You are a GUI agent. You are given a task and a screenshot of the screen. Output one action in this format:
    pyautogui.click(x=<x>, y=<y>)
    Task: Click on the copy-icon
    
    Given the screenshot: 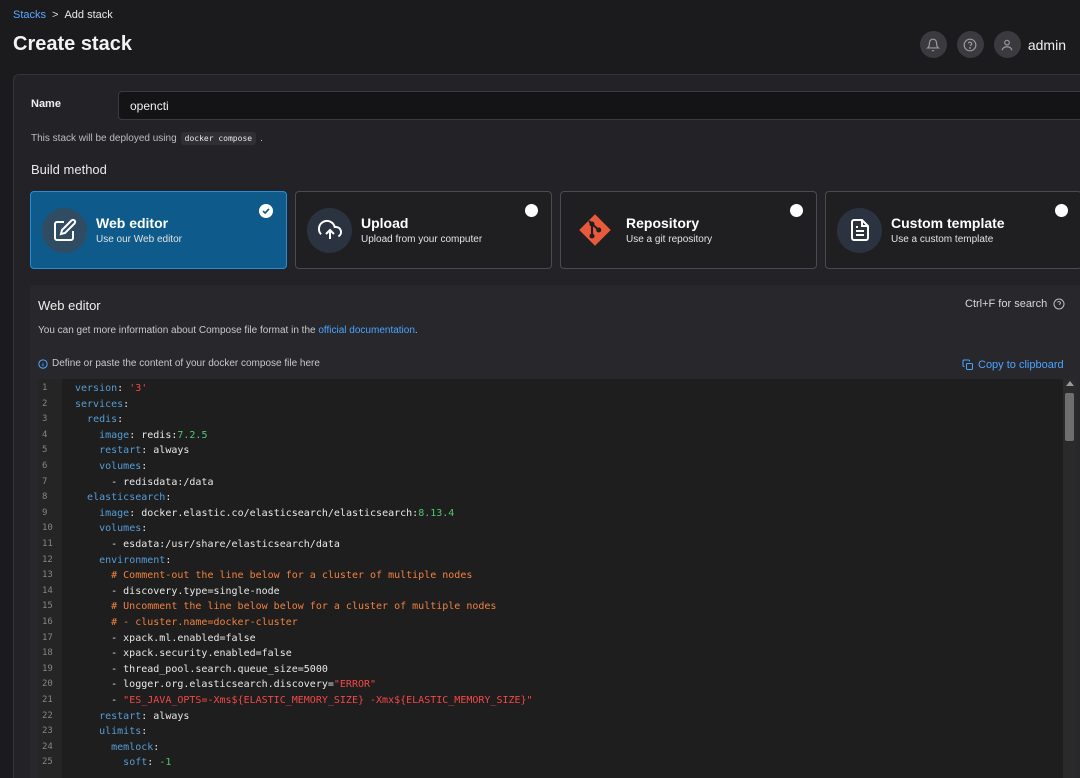 What is the action you would take?
    pyautogui.click(x=967, y=364)
    